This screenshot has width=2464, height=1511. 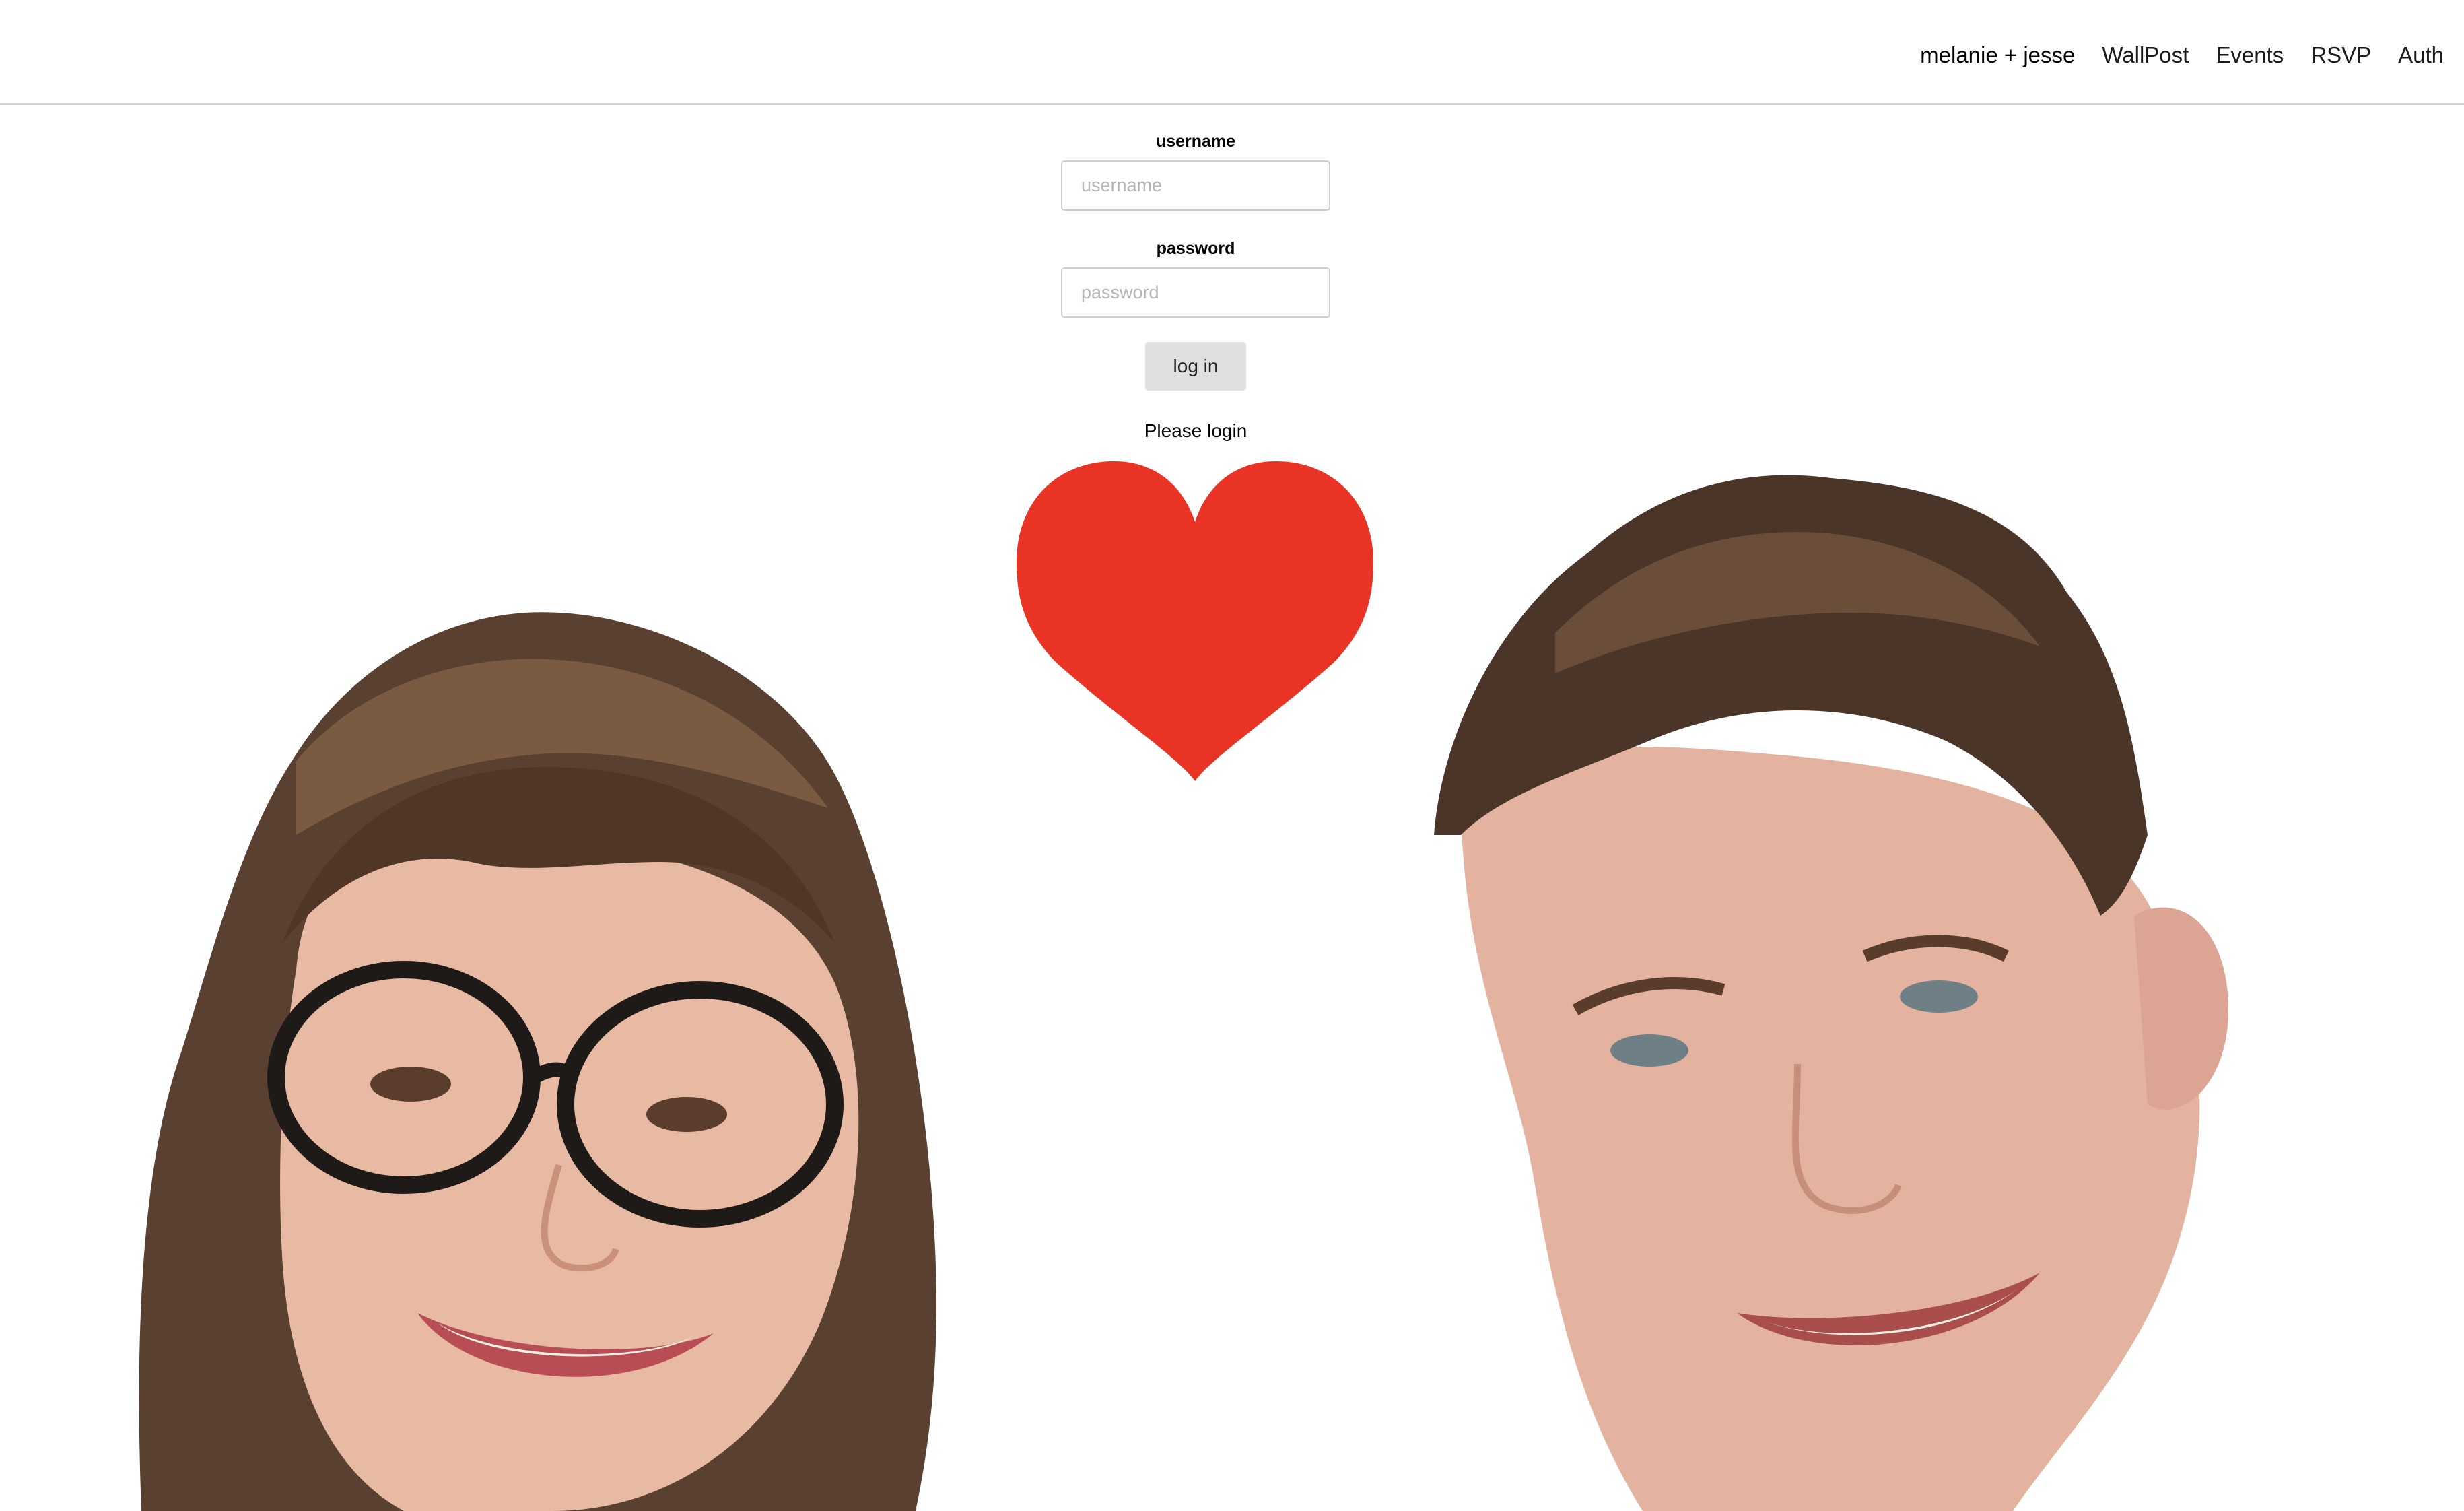 What do you see at coordinates (1195, 430) in the screenshot?
I see `login-status-message: Please login` at bounding box center [1195, 430].